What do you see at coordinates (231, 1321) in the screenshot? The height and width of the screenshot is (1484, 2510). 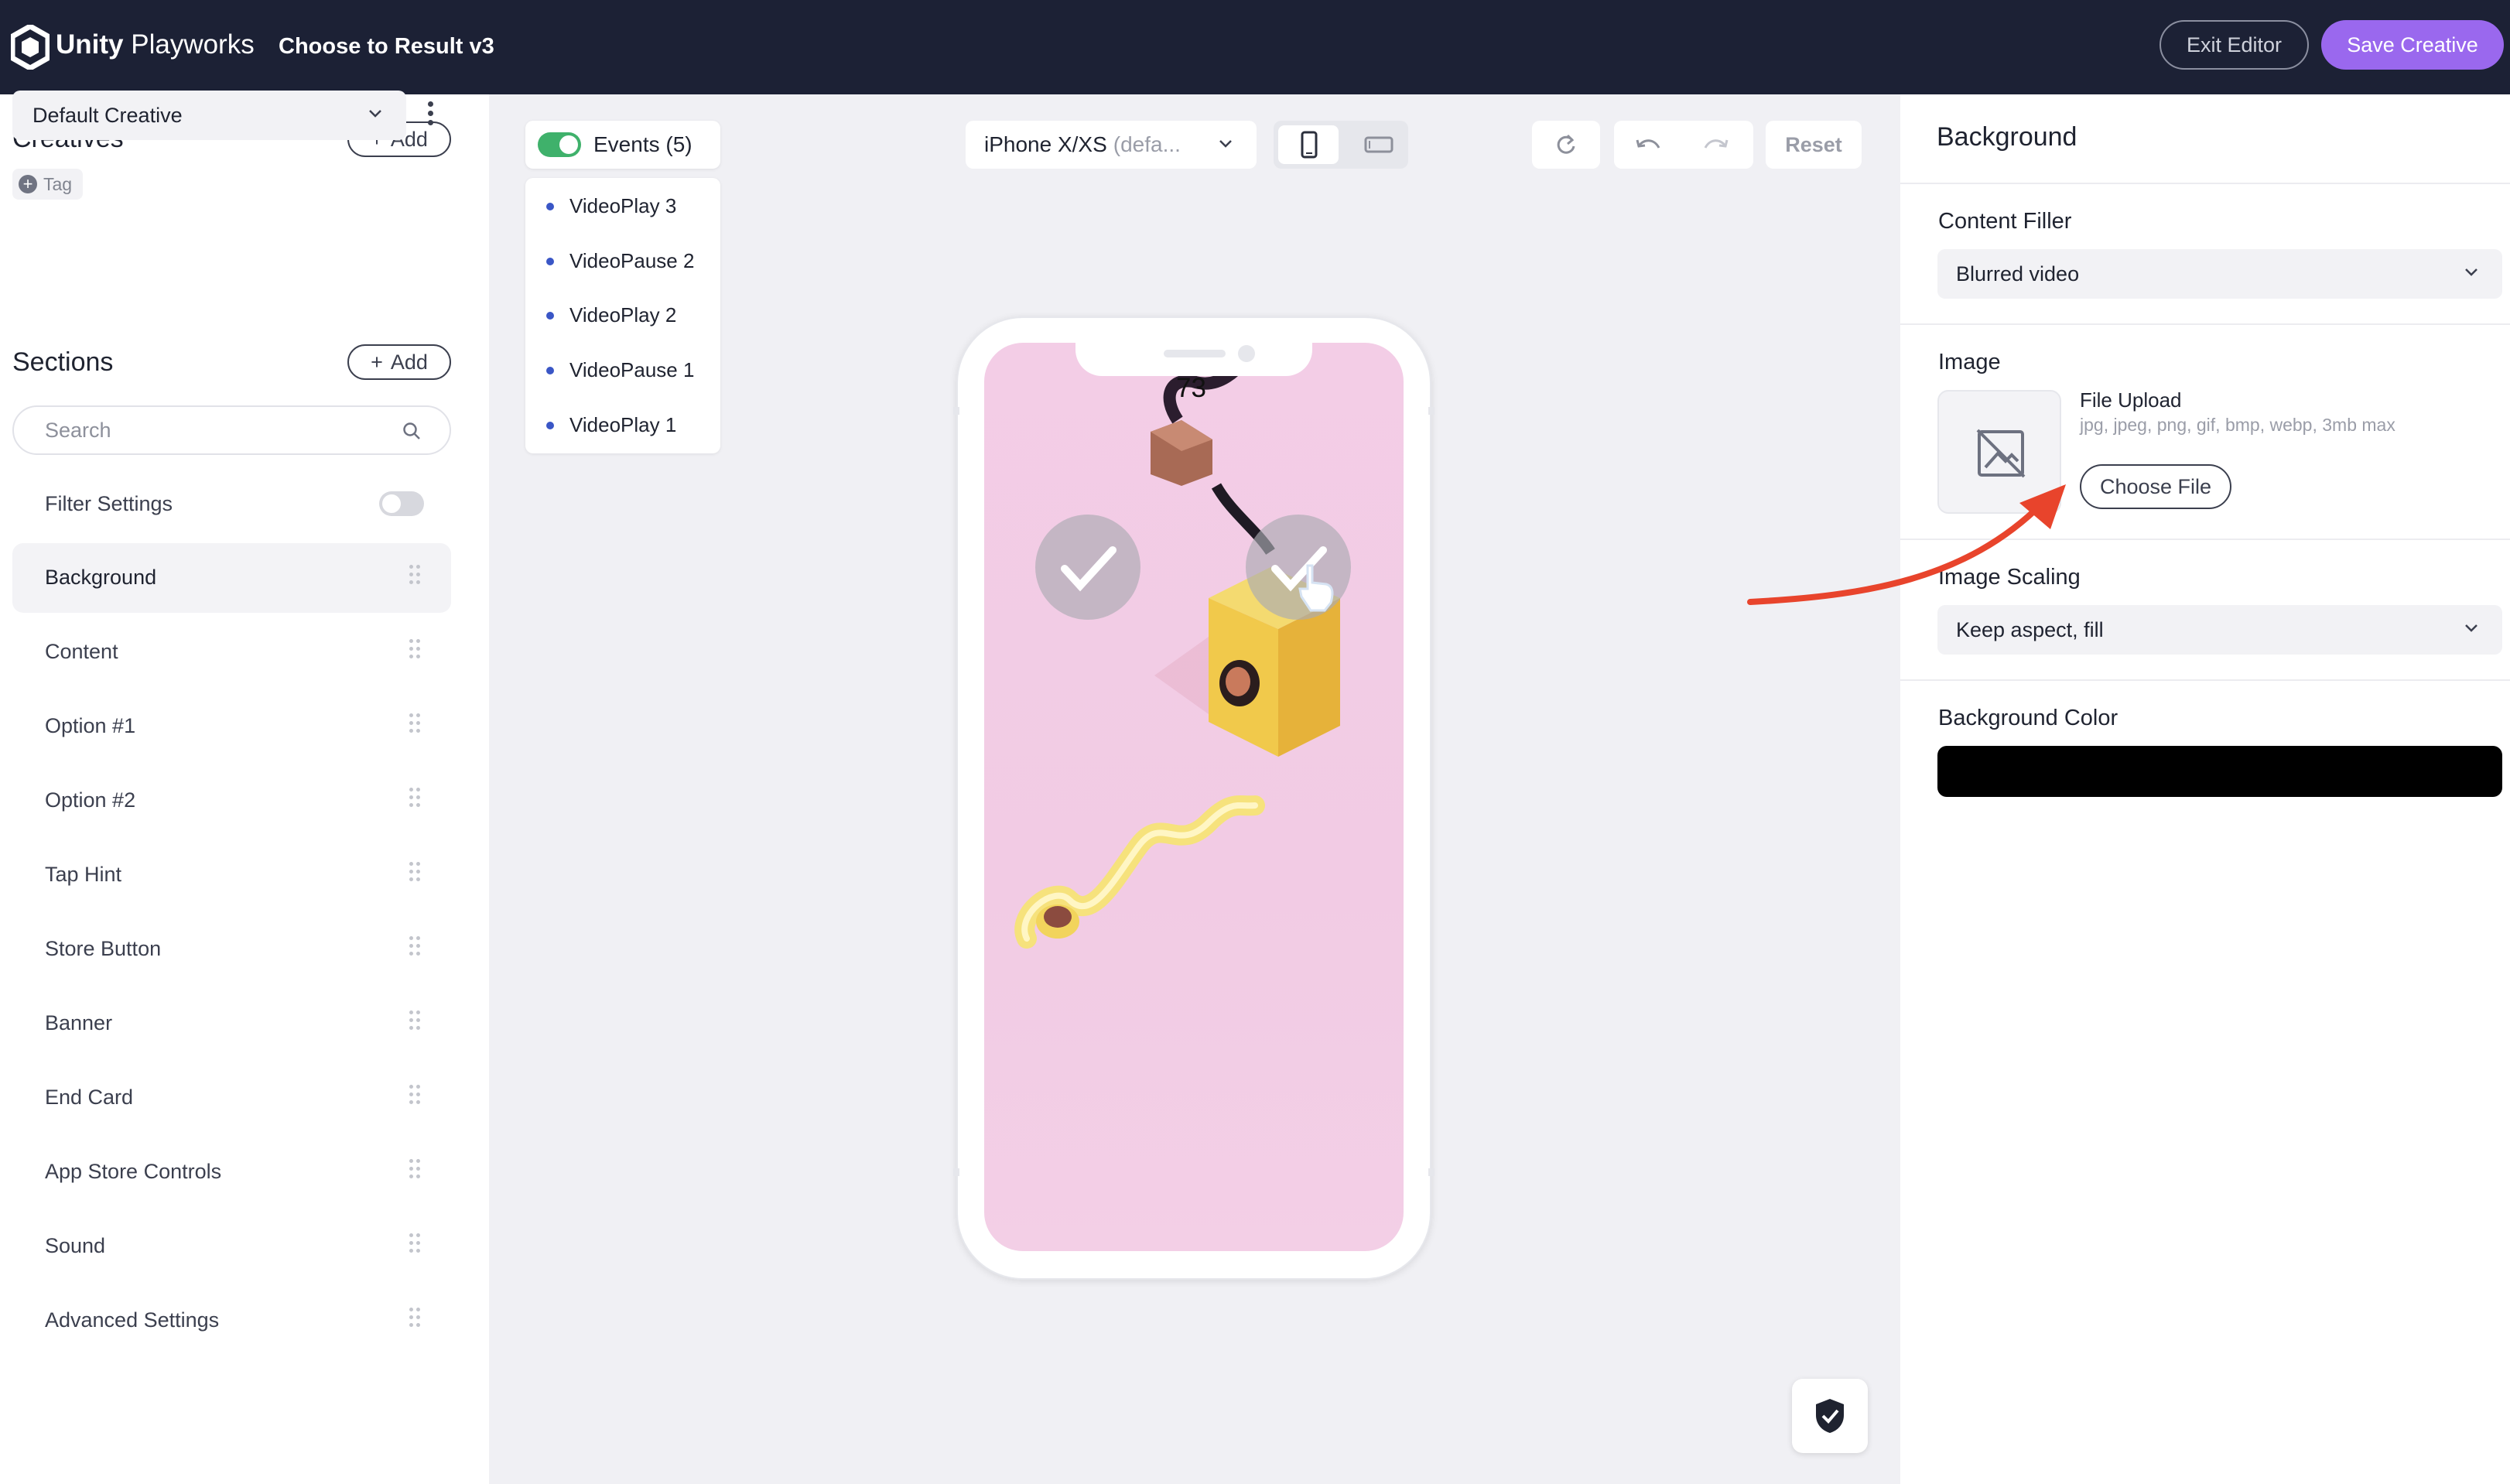 I see `section-item: Advanced Settings` at bounding box center [231, 1321].